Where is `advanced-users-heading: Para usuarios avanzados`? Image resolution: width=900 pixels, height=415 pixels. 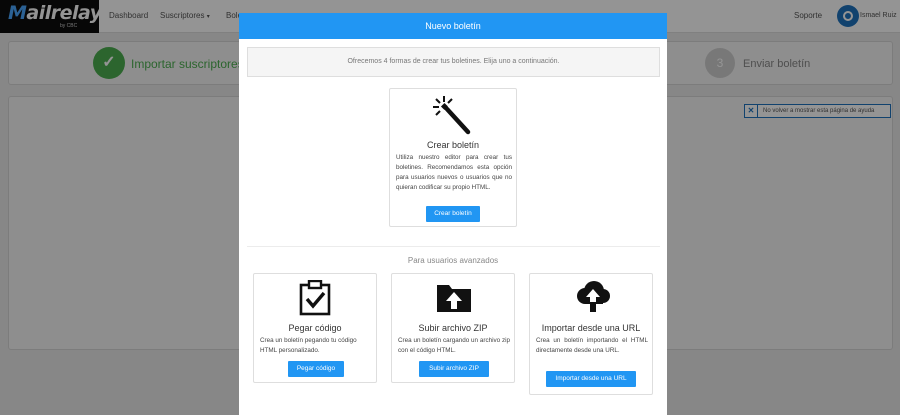
advanced-users-heading: Para usuarios avanzados is located at coordinates (453, 260).